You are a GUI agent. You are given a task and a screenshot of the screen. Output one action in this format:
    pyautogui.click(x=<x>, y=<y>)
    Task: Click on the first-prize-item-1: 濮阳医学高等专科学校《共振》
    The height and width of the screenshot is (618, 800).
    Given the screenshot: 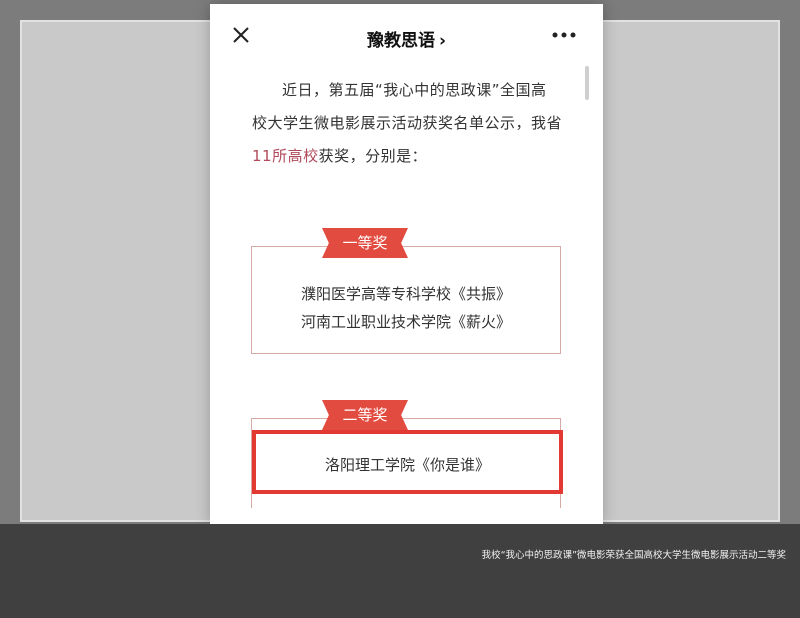 What is the action you would take?
    pyautogui.click(x=405, y=294)
    